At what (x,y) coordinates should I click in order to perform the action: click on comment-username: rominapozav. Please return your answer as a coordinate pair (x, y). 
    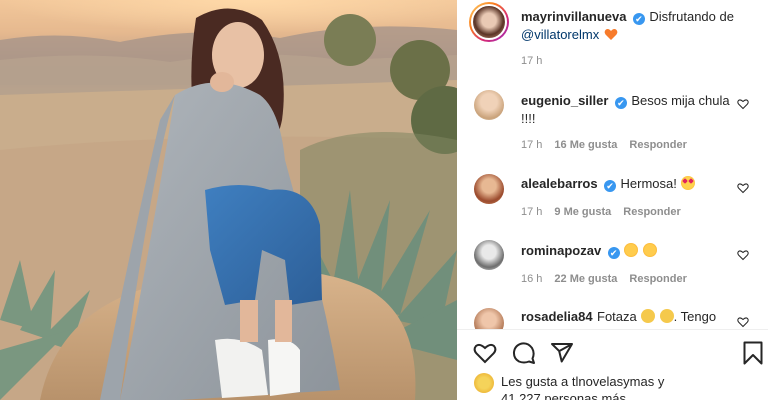
    Looking at the image, I should click on (561, 250).